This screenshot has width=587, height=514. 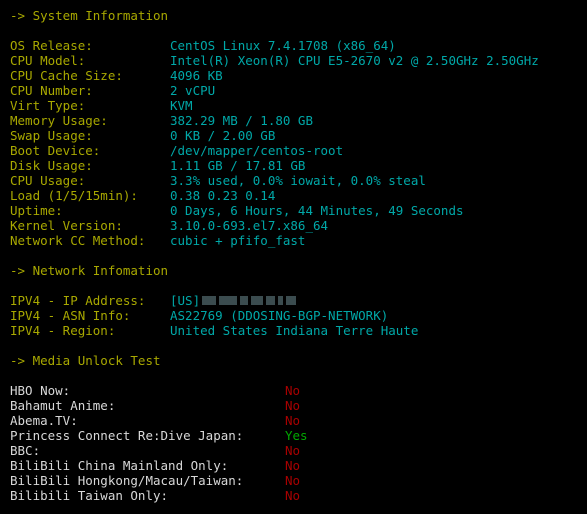 What do you see at coordinates (51, 135) in the screenshot?
I see `row-label: Swap Usage:` at bounding box center [51, 135].